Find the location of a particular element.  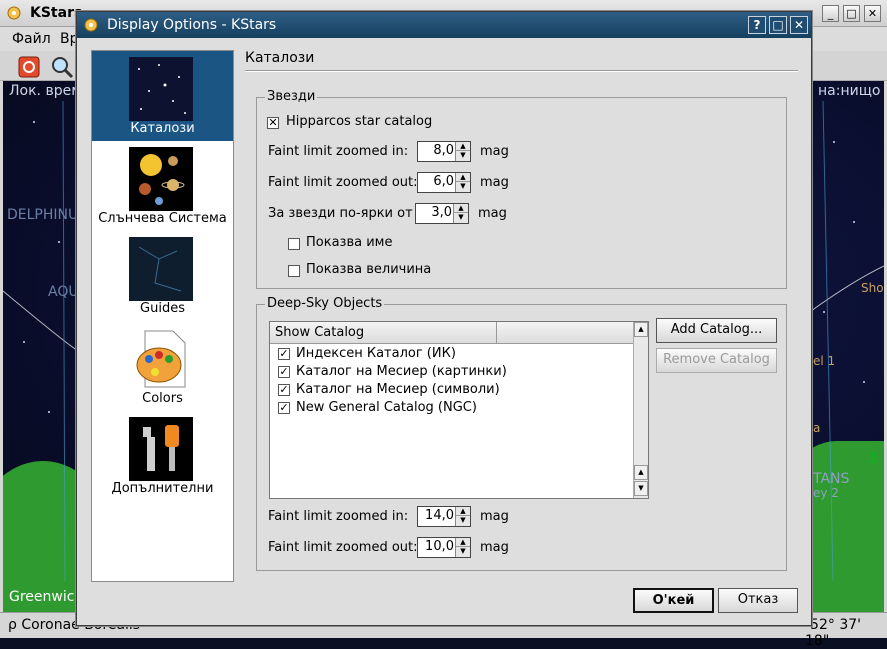

maximize-button: □ is located at coordinates (851, 13).